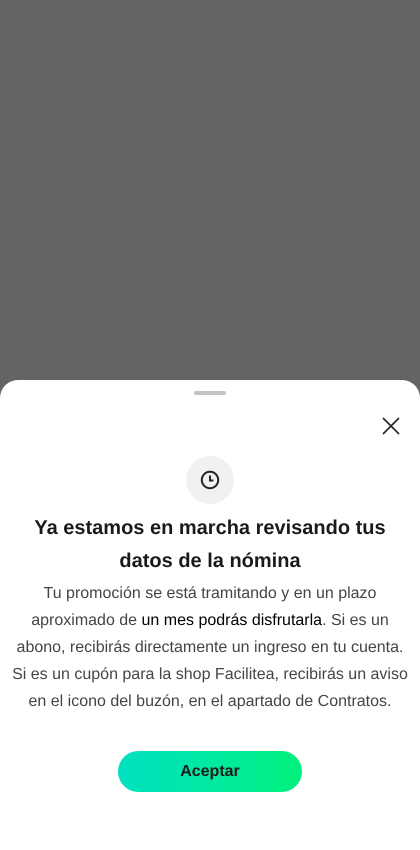  I want to click on sheet-message: Tu promoción se está tramitando y en un plazo aproximado de un mes podrás disfrutarla. Si es un abono, recibirás directamente un ingreso en tu cuenta. Si es un cupón para la shop Facilitea, recibirás un aviso en el icono del buzón, en el apartado de Contratos., so click(210, 648).